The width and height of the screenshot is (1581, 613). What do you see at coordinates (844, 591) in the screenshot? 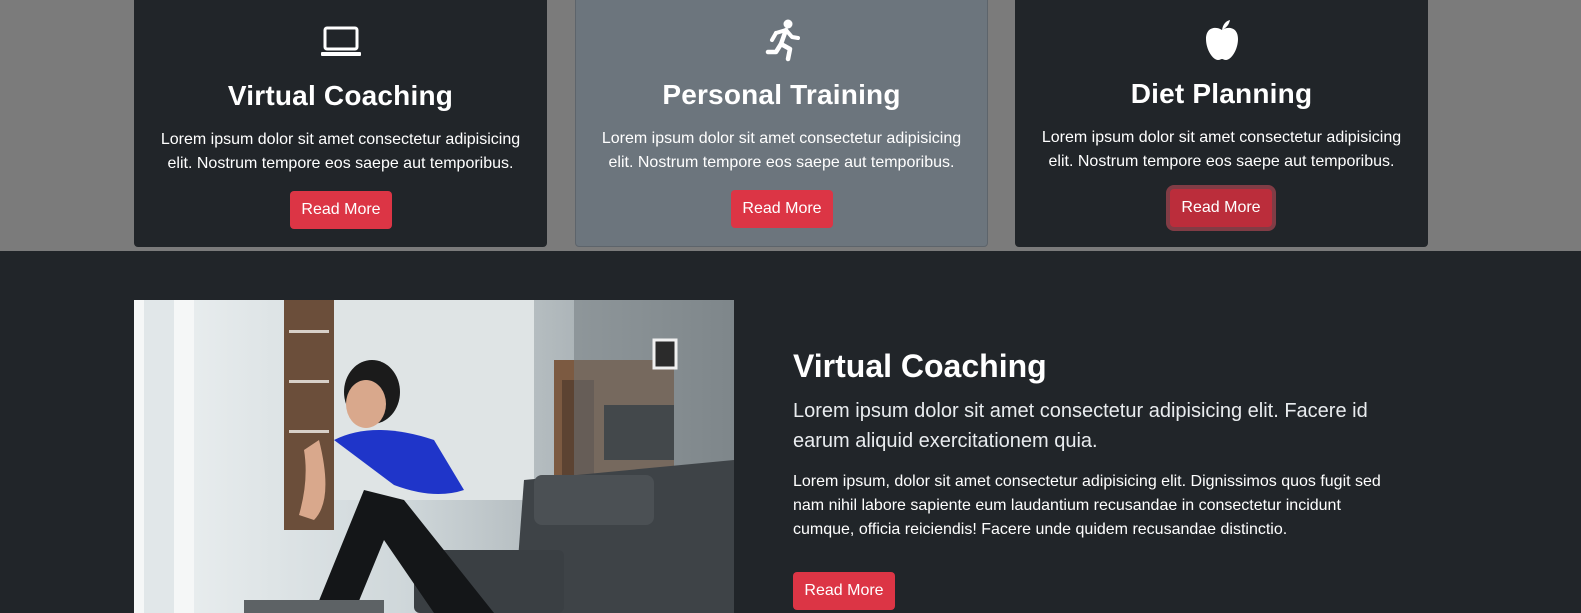
I see `feature-read-more-button: Read More` at bounding box center [844, 591].